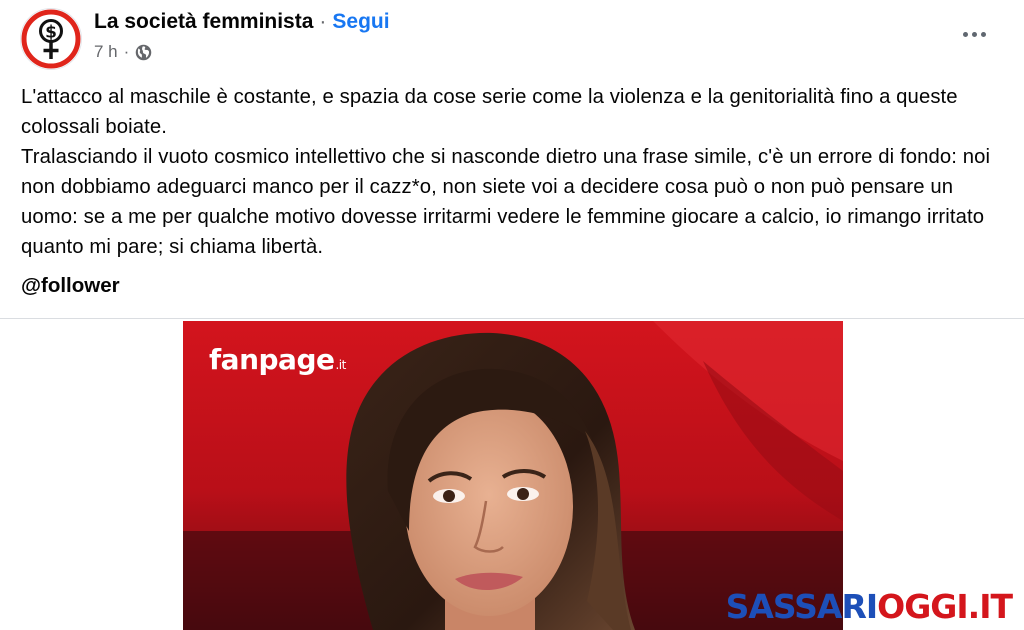  I want to click on fanpage-logo-tld: .it, so click(340, 365).